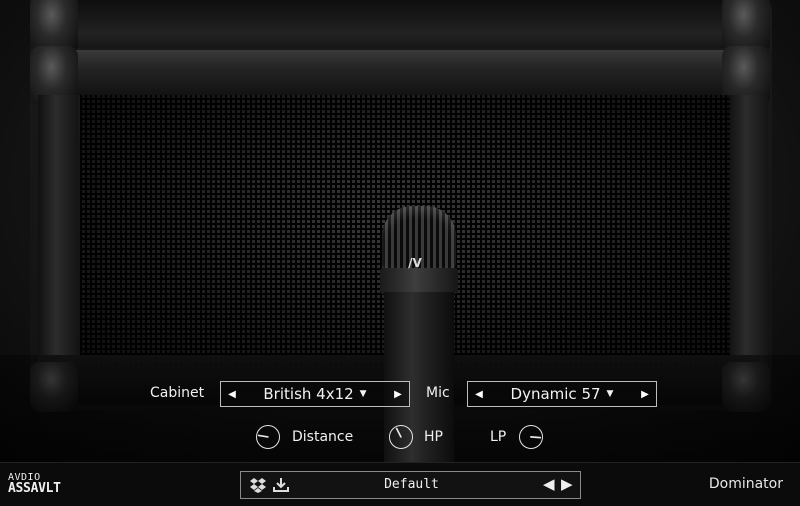 Image resolution: width=800 pixels, height=506 pixels. I want to click on cabinet-prev-button: ◀, so click(232, 394).